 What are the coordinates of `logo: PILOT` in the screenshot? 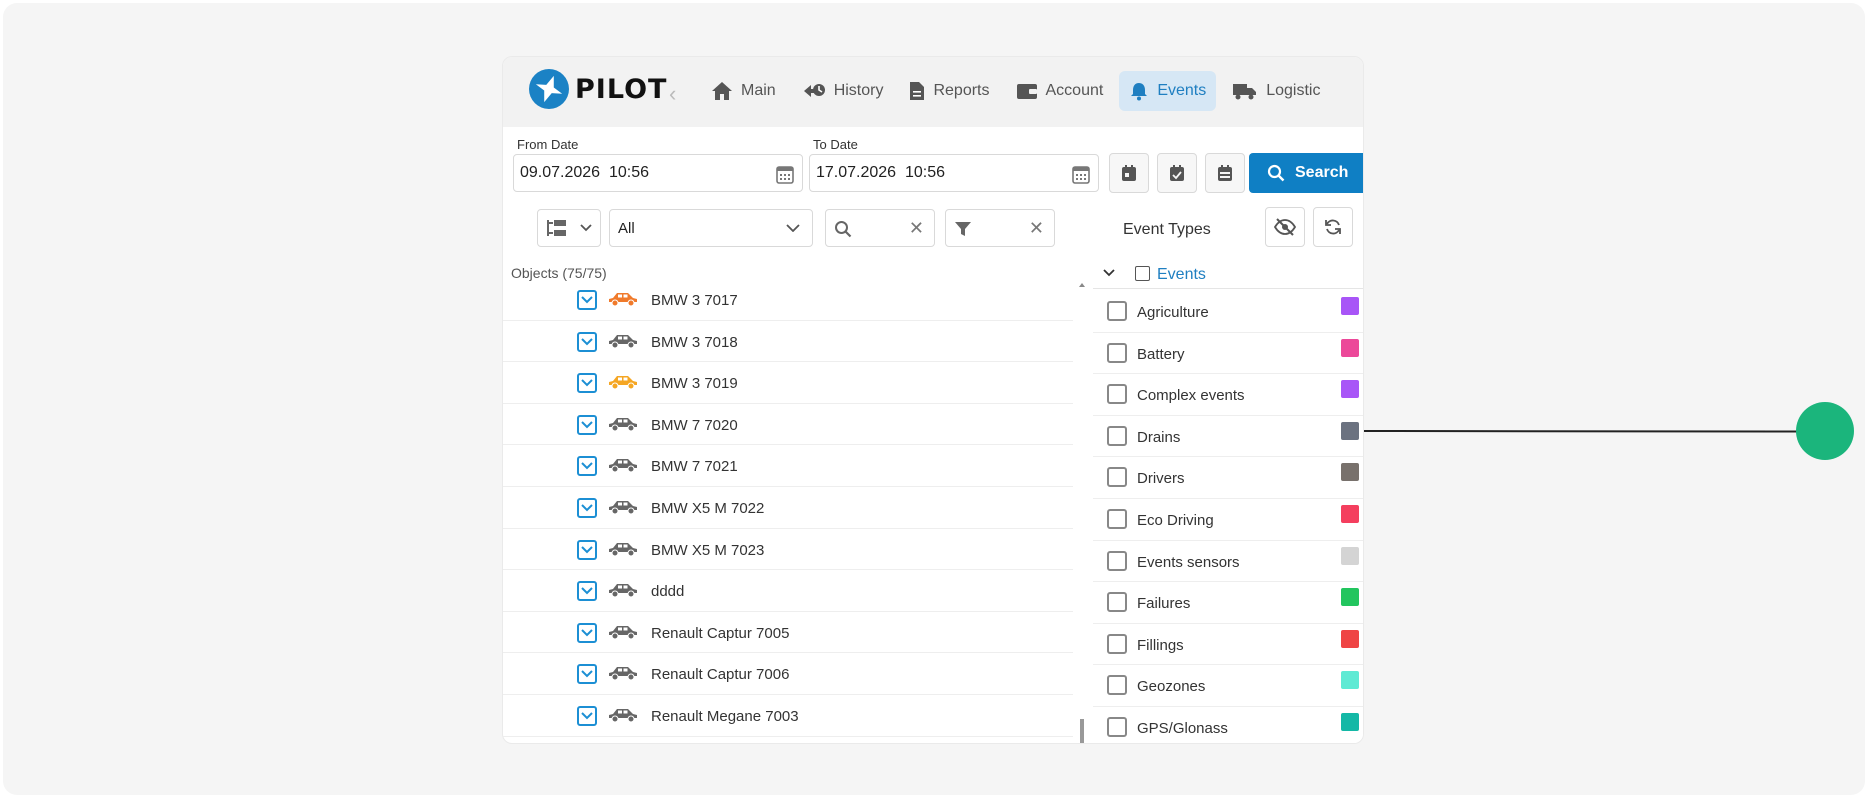 It's located at (598, 89).